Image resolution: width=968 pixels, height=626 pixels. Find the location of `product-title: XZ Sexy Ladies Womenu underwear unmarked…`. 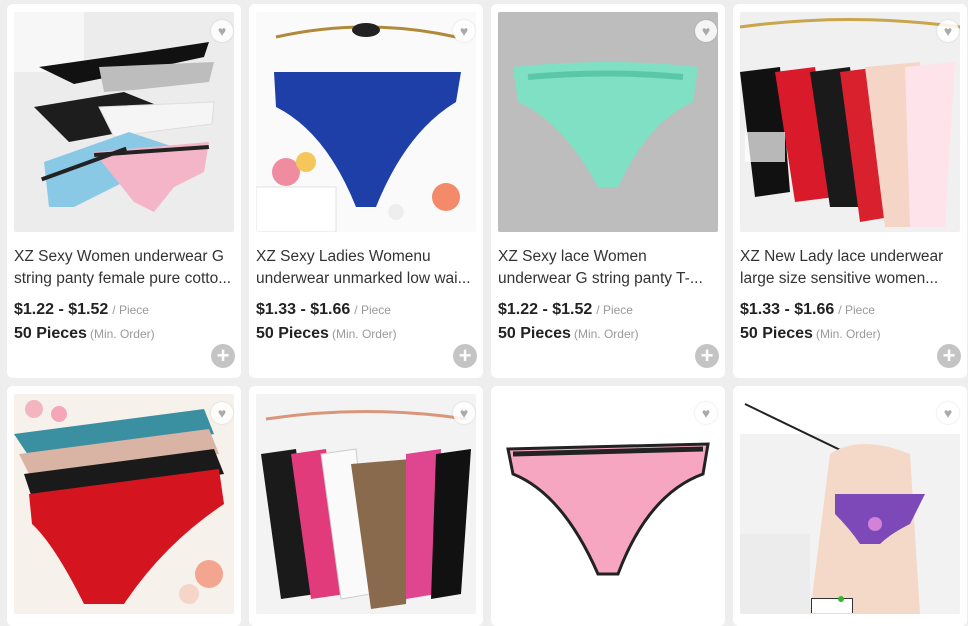

product-title: XZ Sexy Ladies Womenu underwear unmarked… is located at coordinates (366, 268).